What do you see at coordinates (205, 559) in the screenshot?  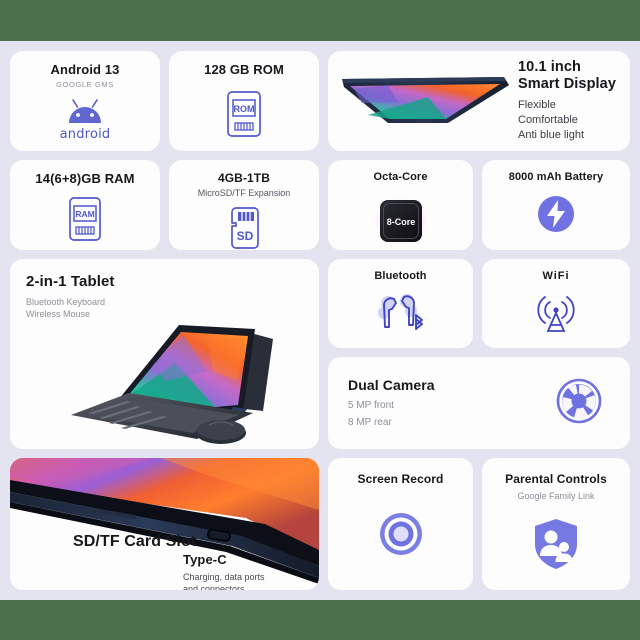 I see `ports-typec-label: Type-C` at bounding box center [205, 559].